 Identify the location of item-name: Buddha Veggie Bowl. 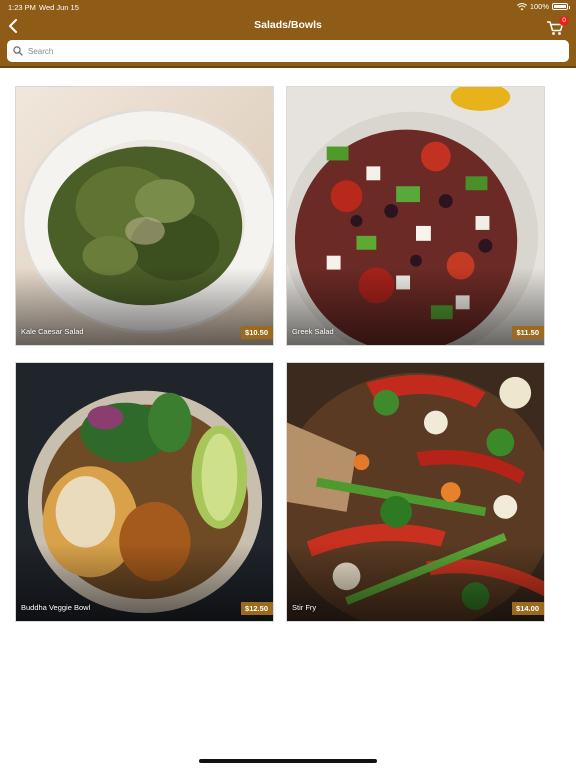
(56, 607).